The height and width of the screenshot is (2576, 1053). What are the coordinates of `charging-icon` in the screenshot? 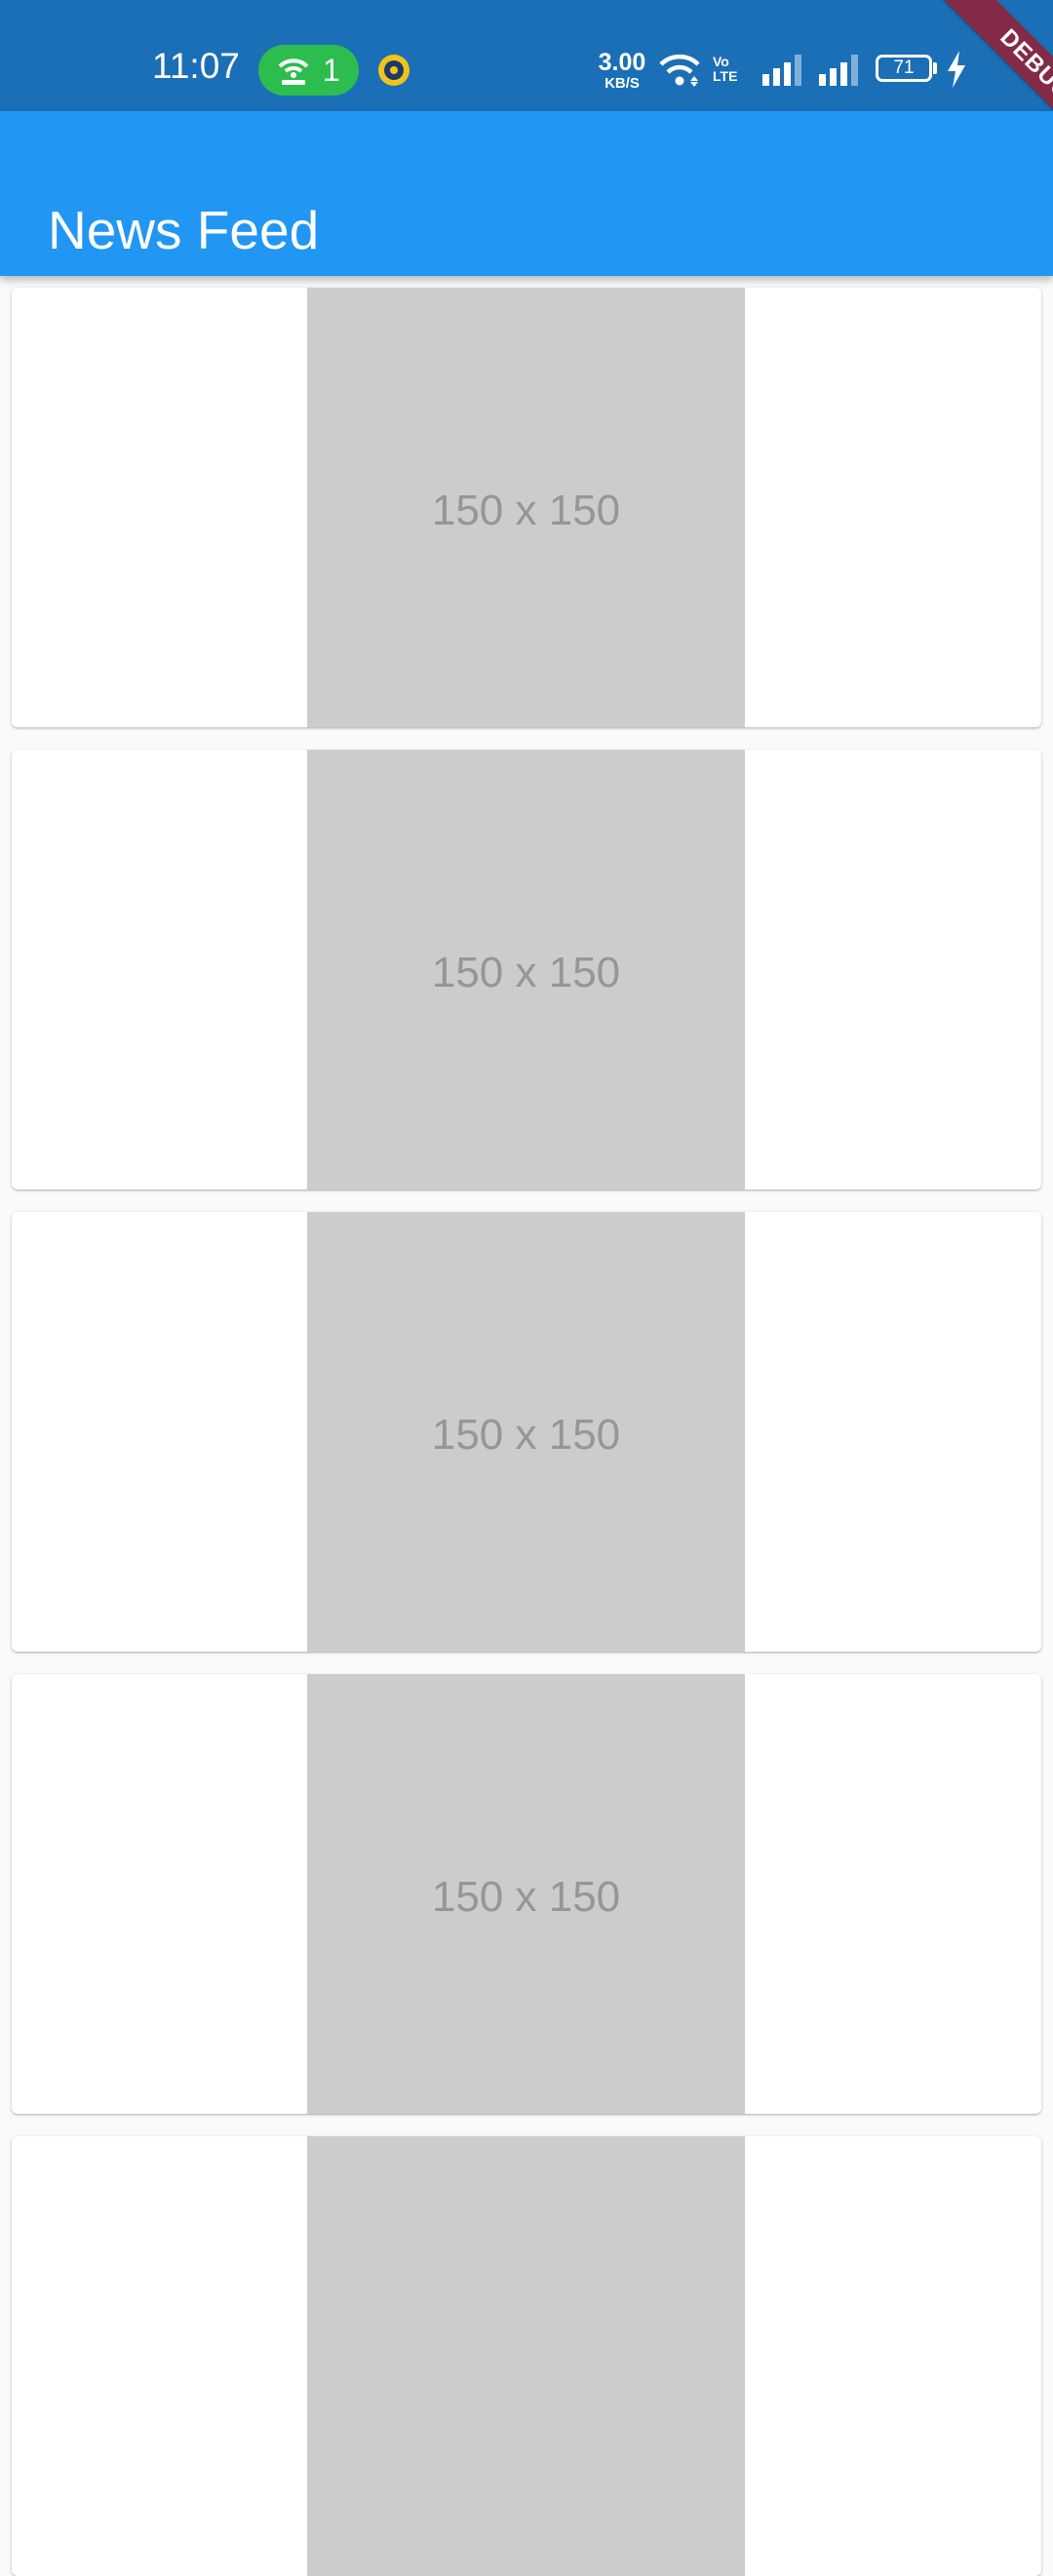 It's located at (956, 69).